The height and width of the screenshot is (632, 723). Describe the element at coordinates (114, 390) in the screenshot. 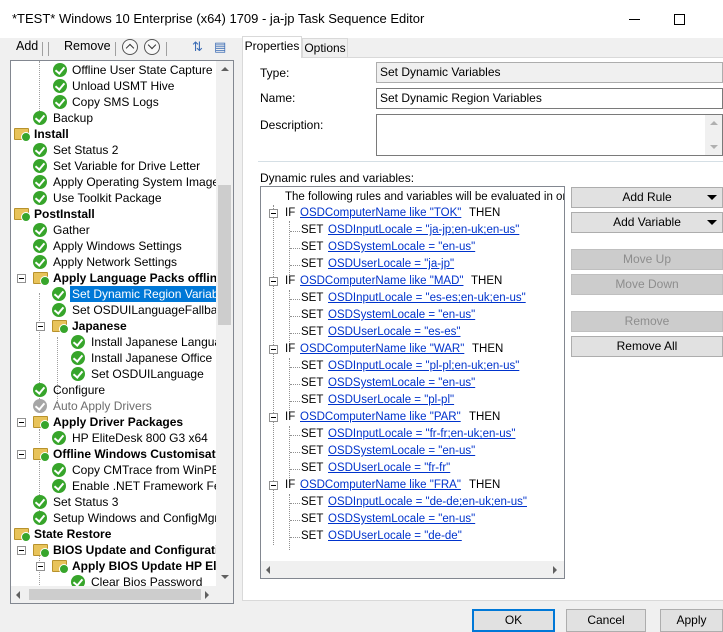

I see `tree-item: Configure` at that location.